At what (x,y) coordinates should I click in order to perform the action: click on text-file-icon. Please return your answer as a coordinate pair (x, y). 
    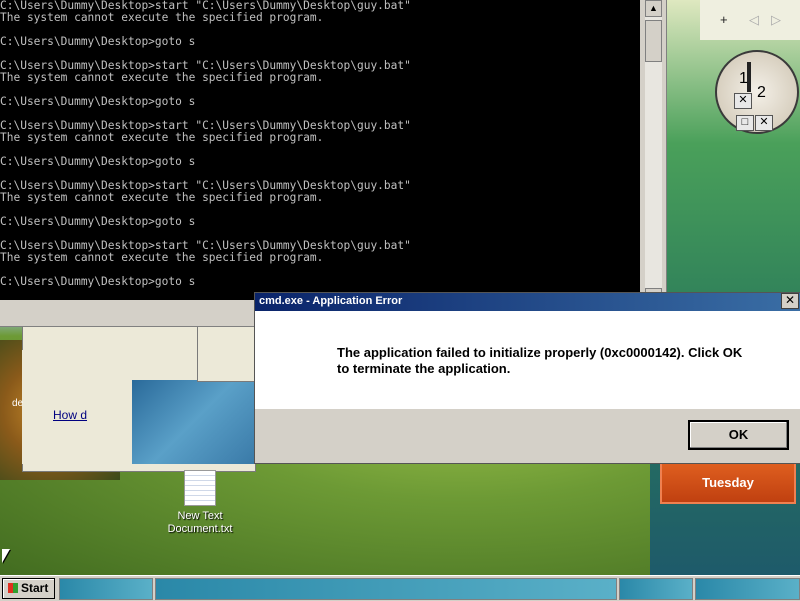
    Looking at the image, I should click on (200, 488).